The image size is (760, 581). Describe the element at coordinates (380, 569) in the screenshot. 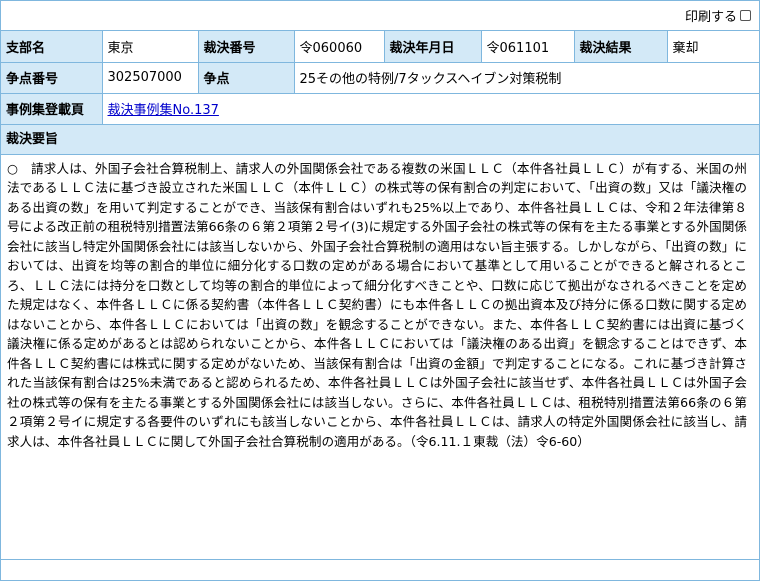

I see `bottom-bar` at that location.